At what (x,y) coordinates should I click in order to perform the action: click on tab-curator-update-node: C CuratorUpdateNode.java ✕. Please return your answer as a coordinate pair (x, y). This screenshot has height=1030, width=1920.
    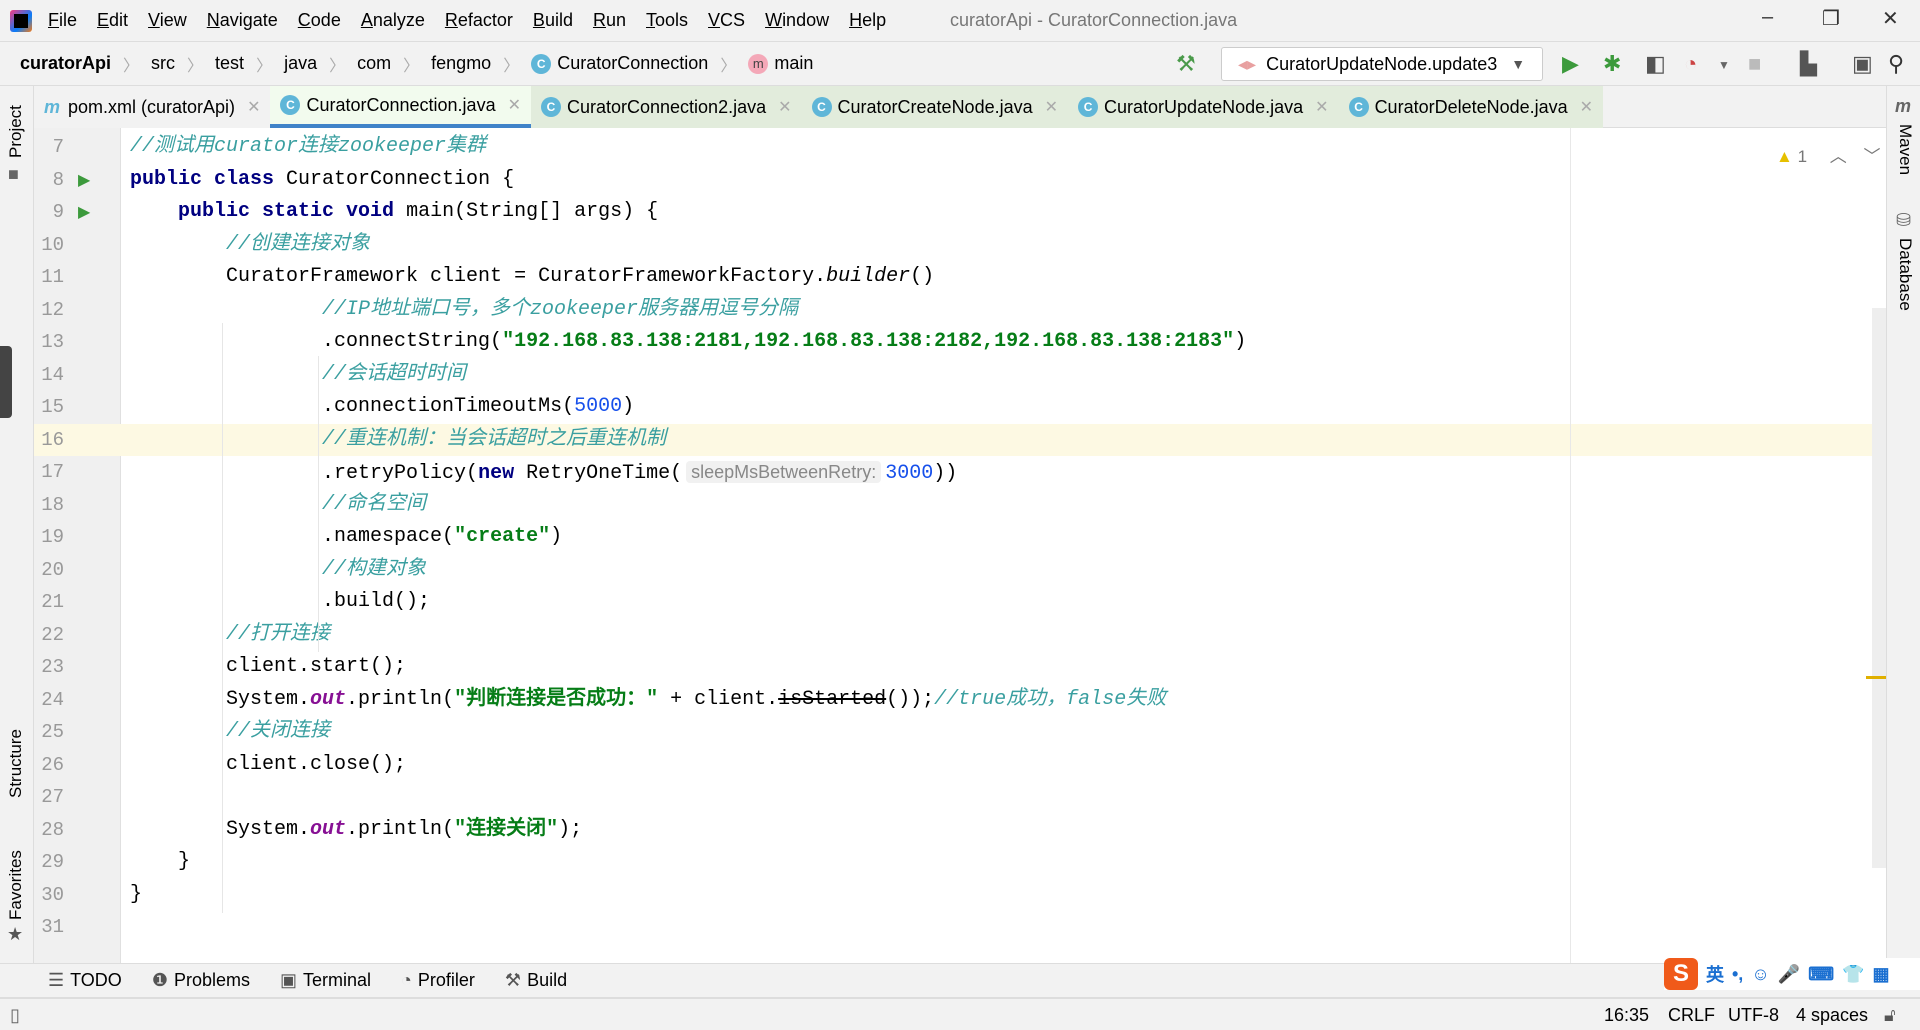
    Looking at the image, I should click on (1203, 107).